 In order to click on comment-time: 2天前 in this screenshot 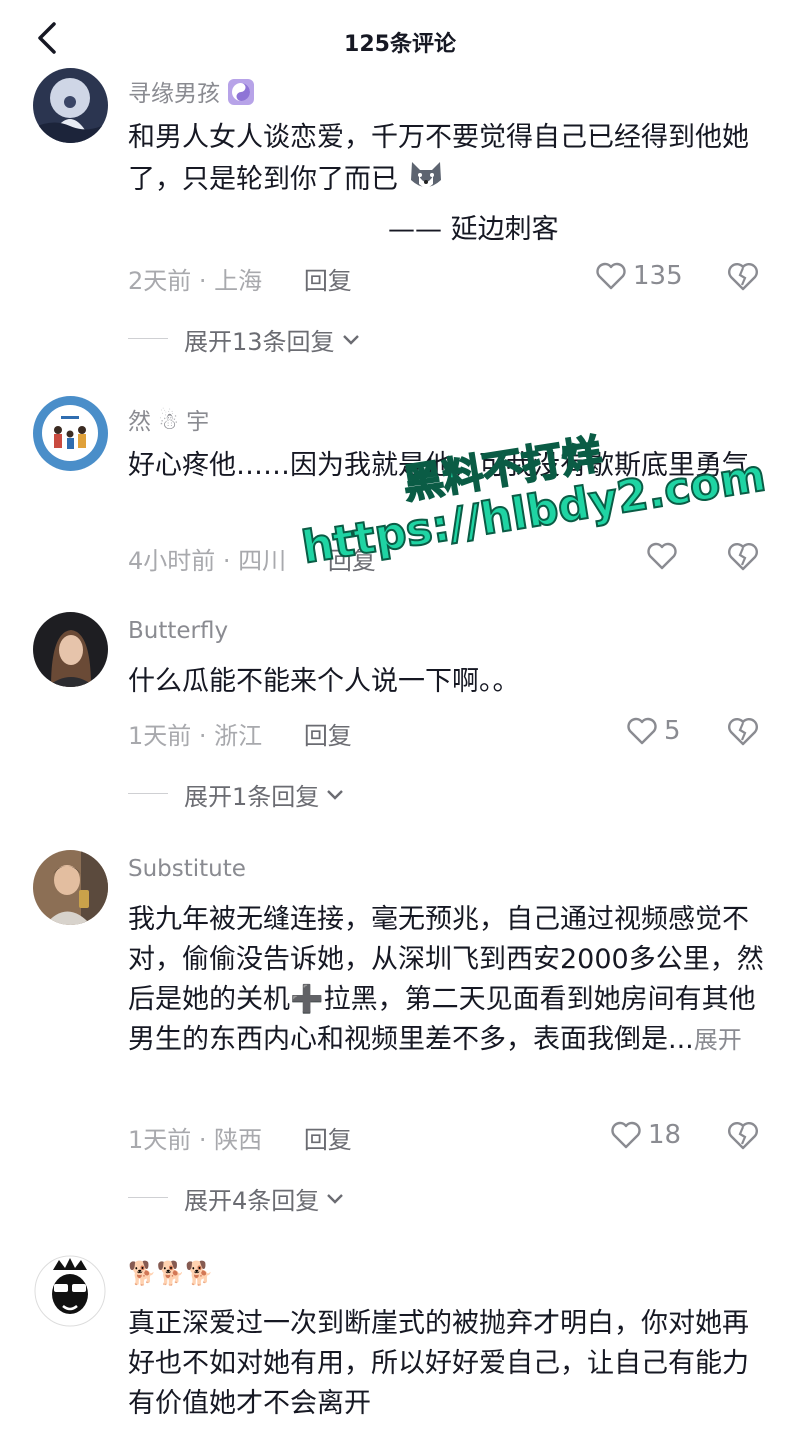, I will do `click(160, 281)`.